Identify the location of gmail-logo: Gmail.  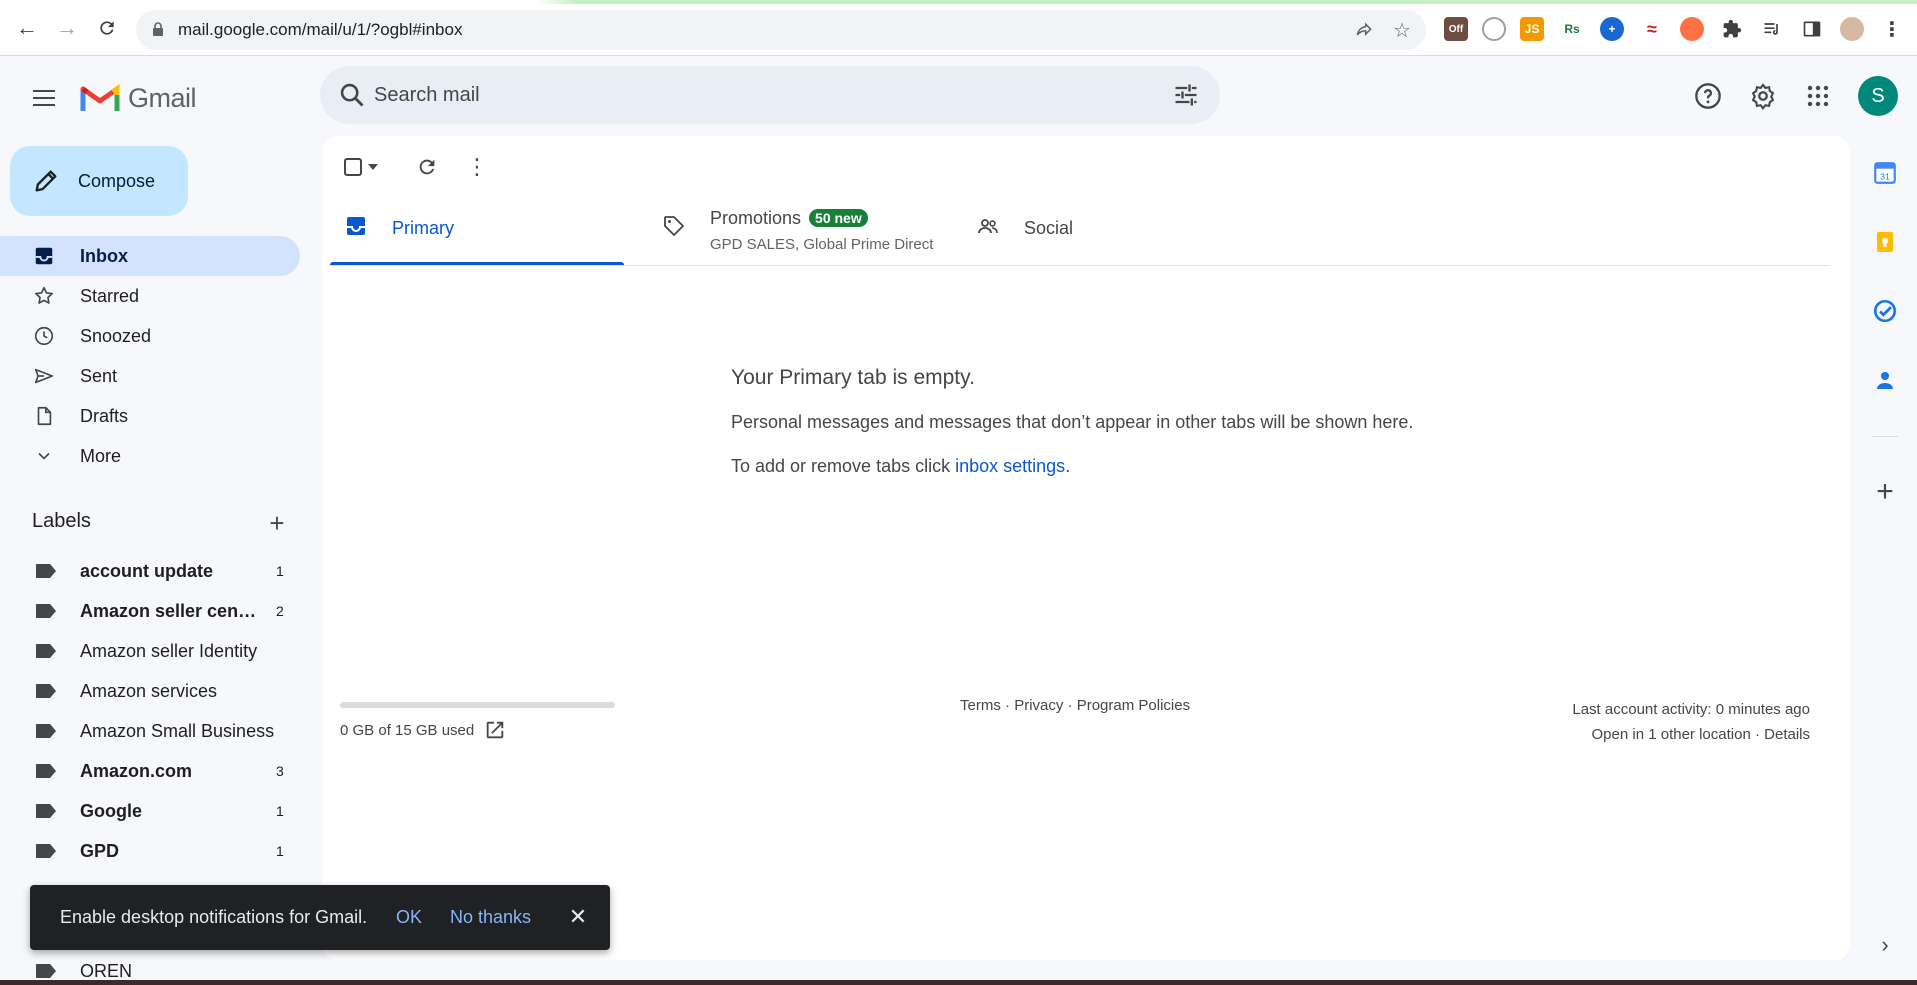
(138, 98).